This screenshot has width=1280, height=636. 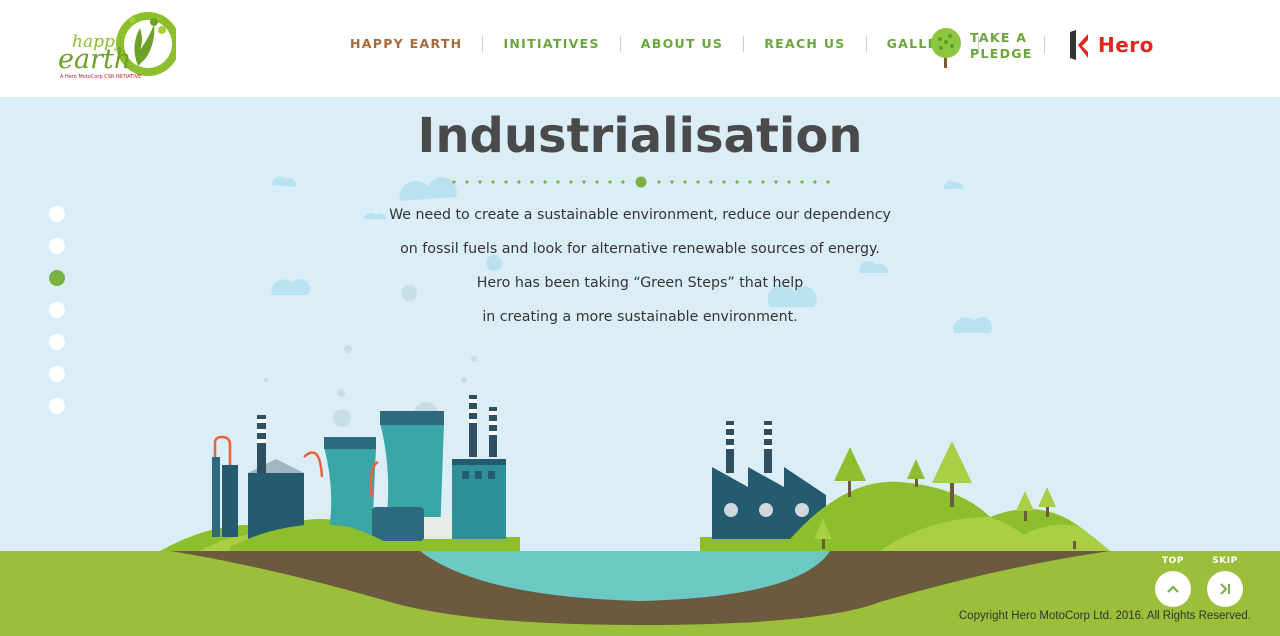 I want to click on header-divider, so click(x=1044, y=45).